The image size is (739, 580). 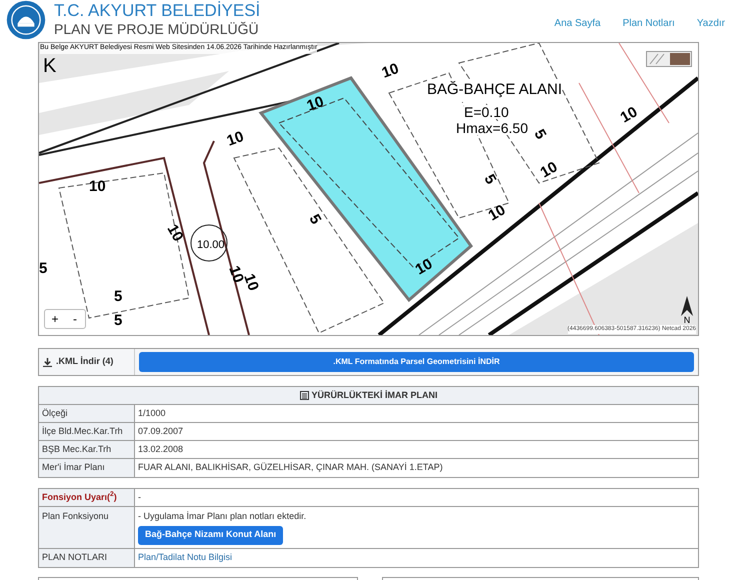 What do you see at coordinates (55, 319) in the screenshot?
I see `zoom-in-button: +` at bounding box center [55, 319].